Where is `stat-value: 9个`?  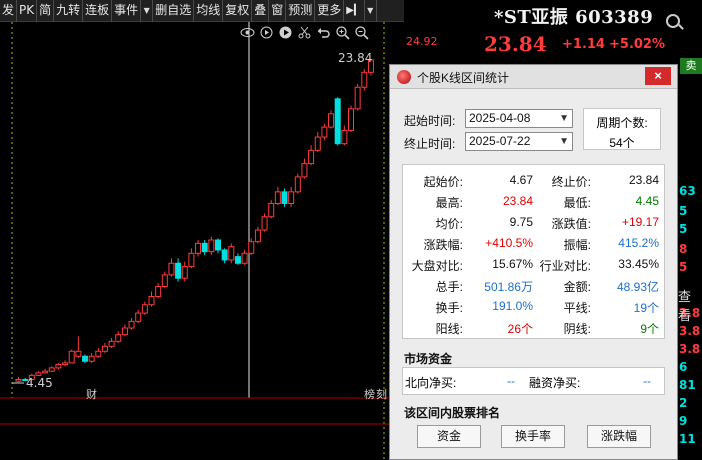 stat-value: 9个 is located at coordinates (649, 329).